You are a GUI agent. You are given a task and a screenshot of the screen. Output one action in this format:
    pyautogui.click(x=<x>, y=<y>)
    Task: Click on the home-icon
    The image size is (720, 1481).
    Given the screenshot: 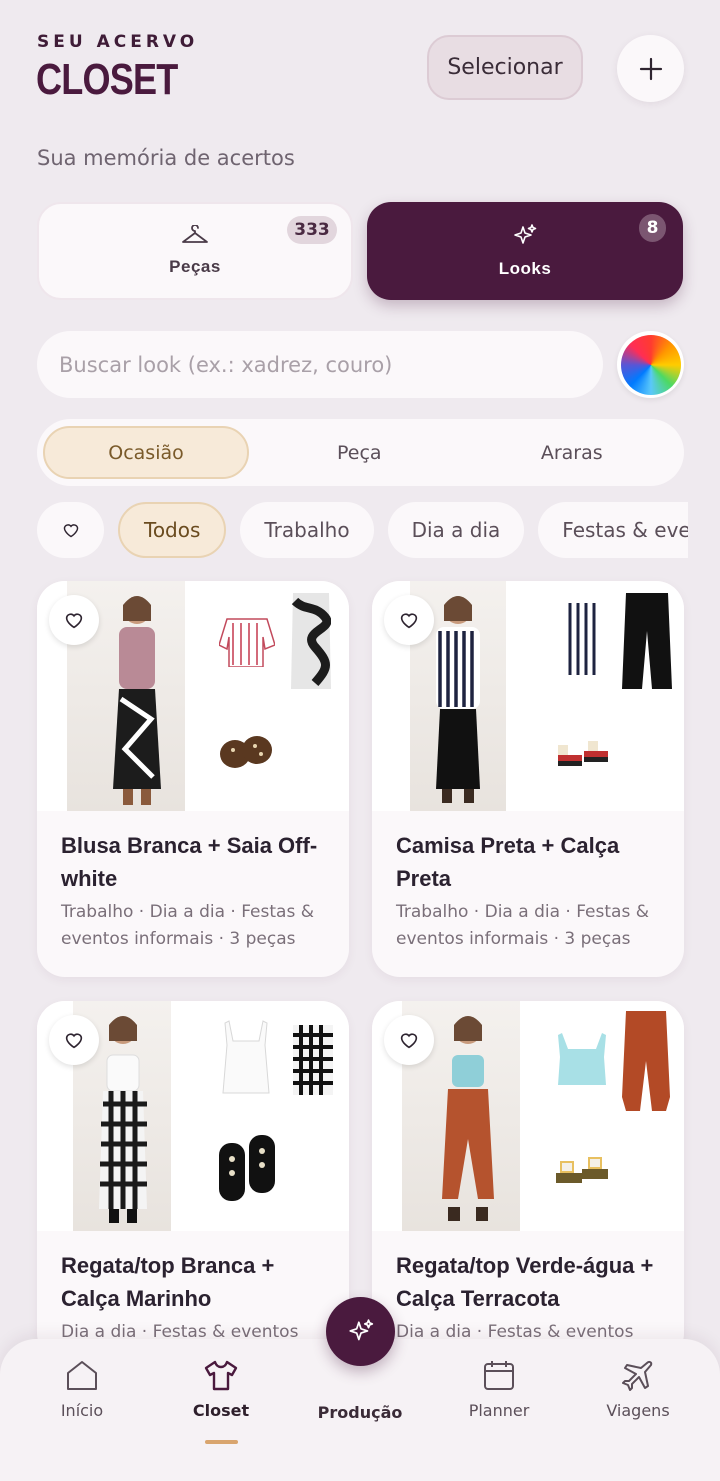 What is the action you would take?
    pyautogui.click(x=82, y=1375)
    